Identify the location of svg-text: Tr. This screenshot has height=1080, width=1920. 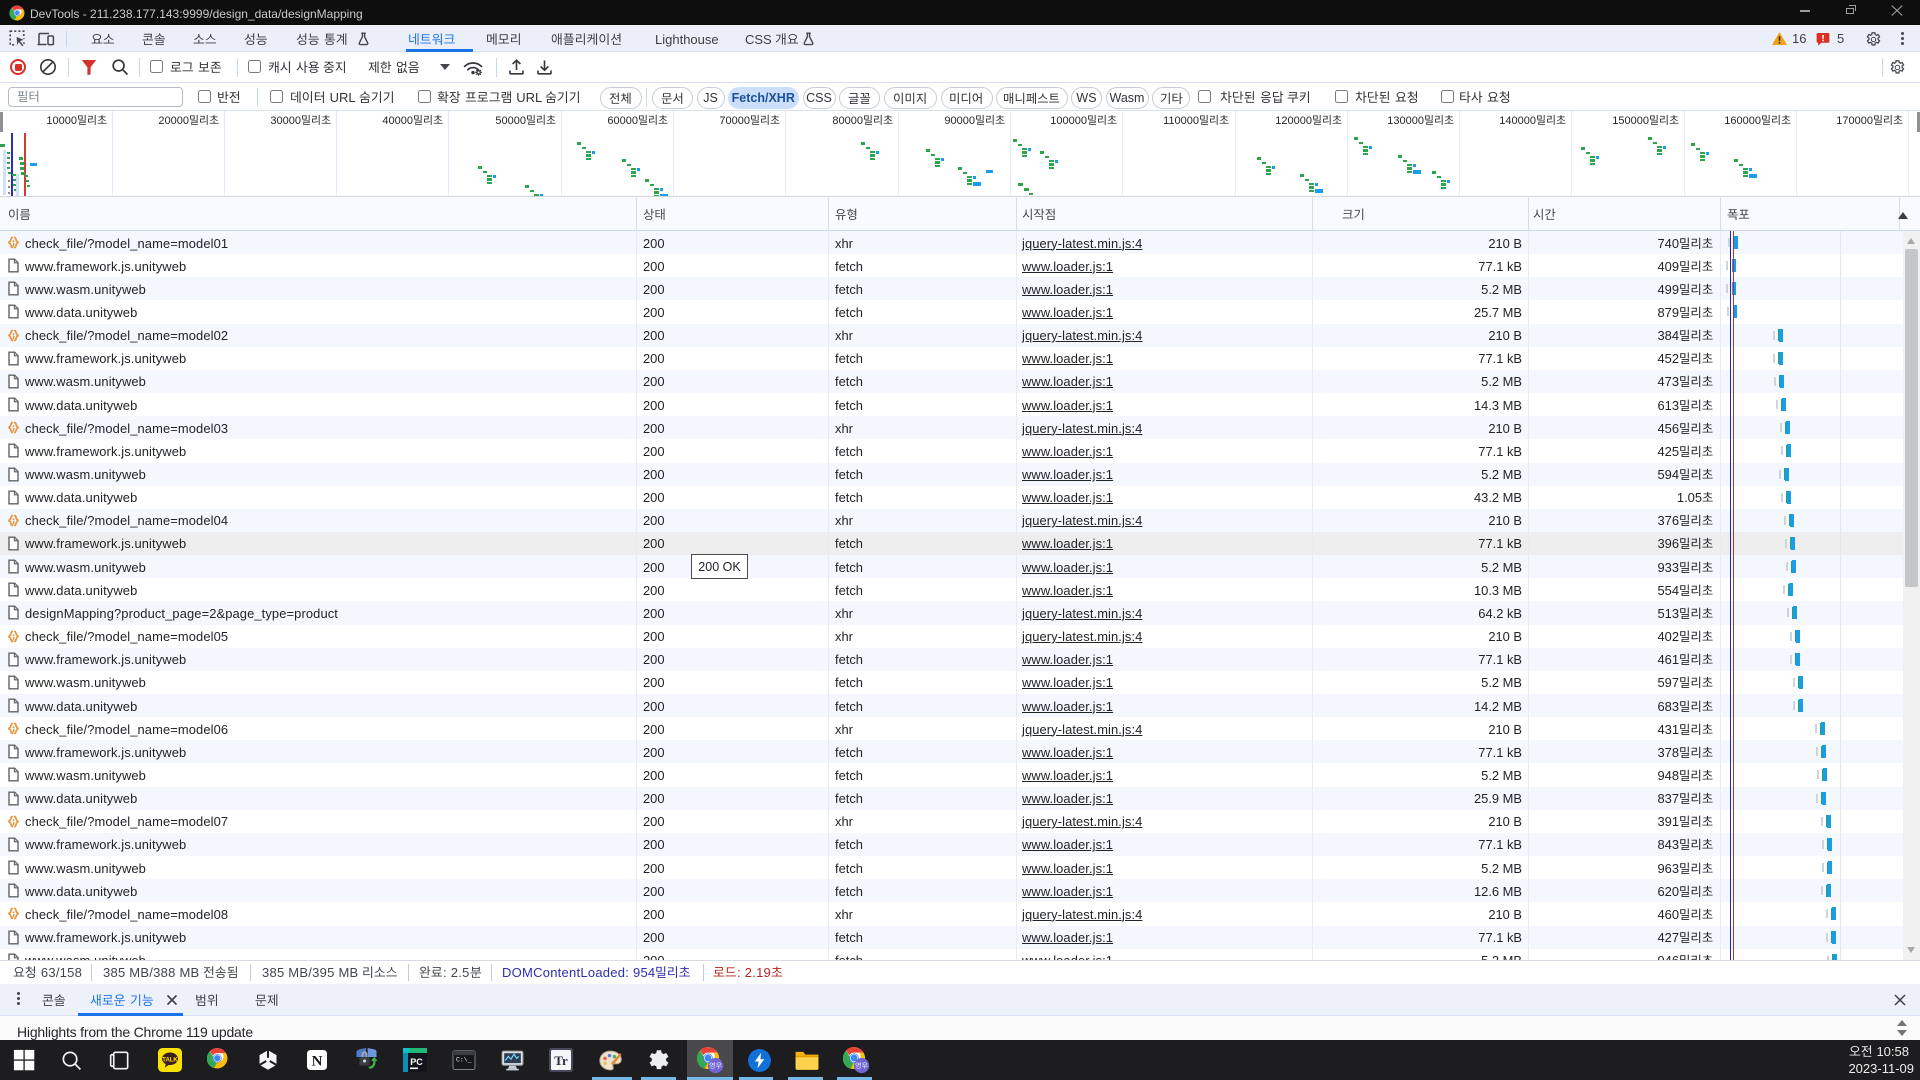
(561, 1060).